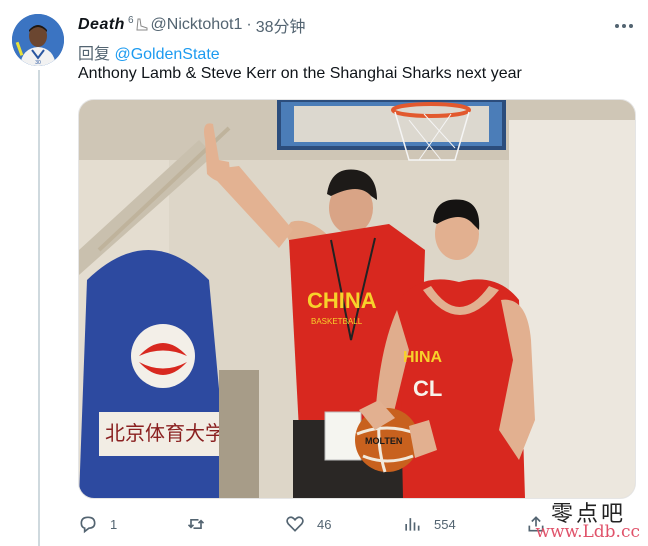  What do you see at coordinates (624, 26) in the screenshot?
I see `more-options-icon` at bounding box center [624, 26].